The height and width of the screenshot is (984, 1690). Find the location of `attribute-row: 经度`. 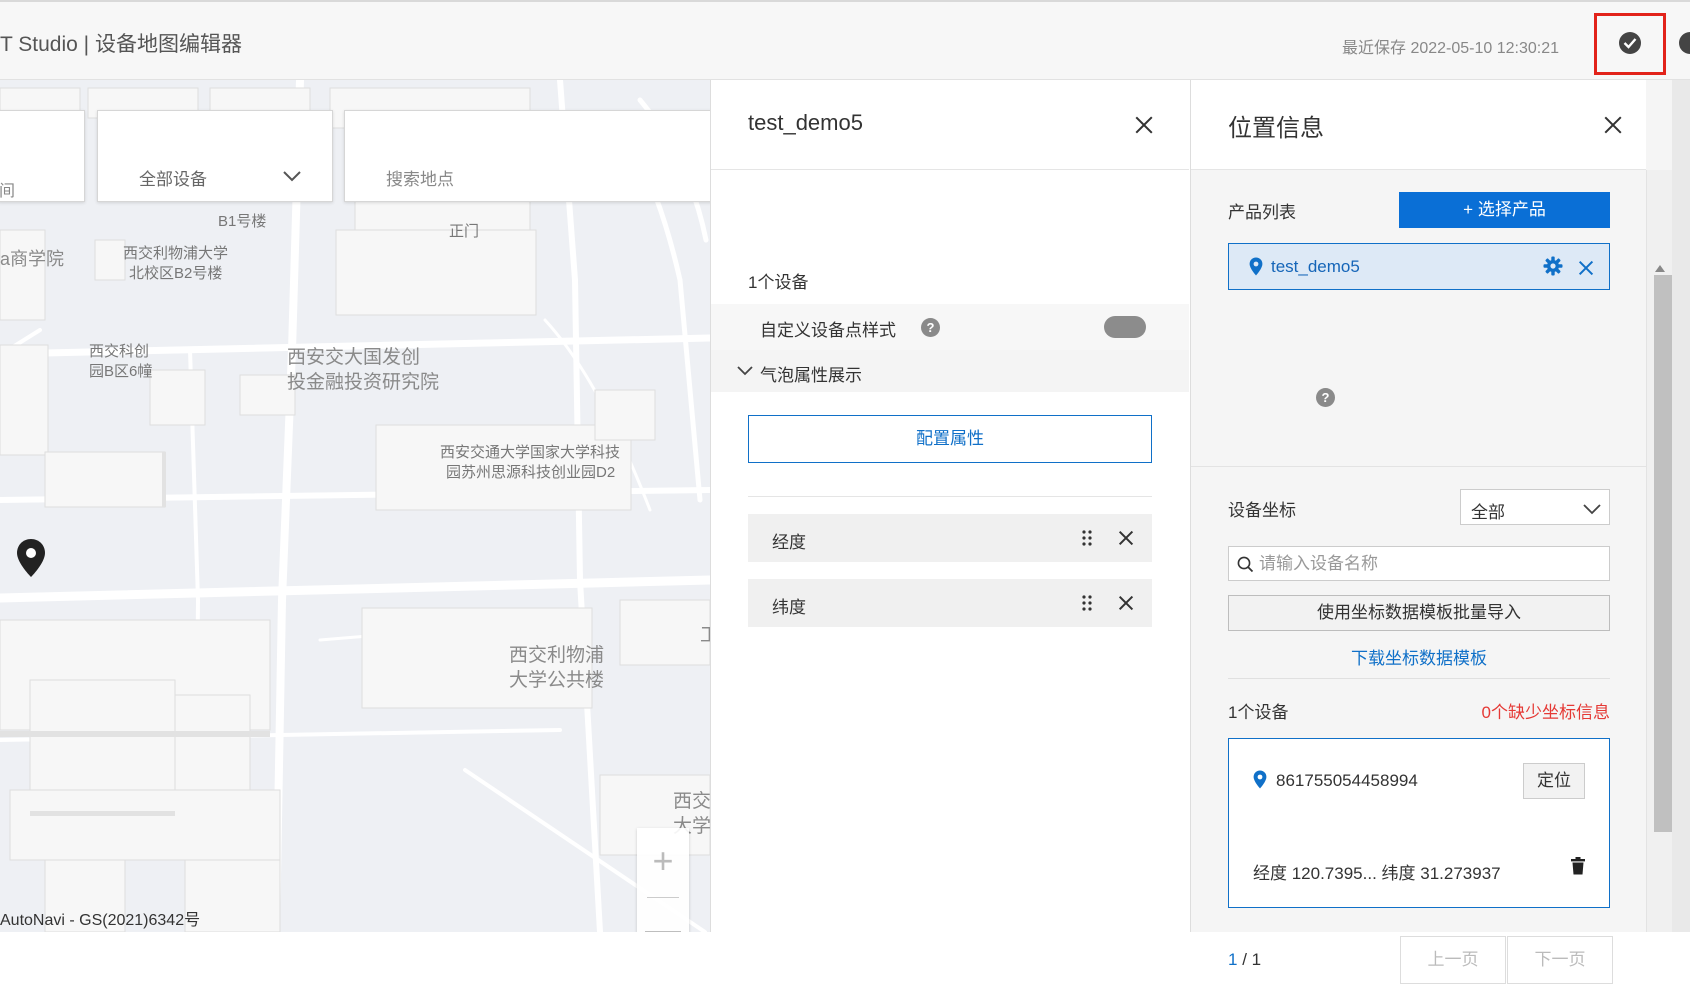

attribute-row: 经度 is located at coordinates (950, 538).